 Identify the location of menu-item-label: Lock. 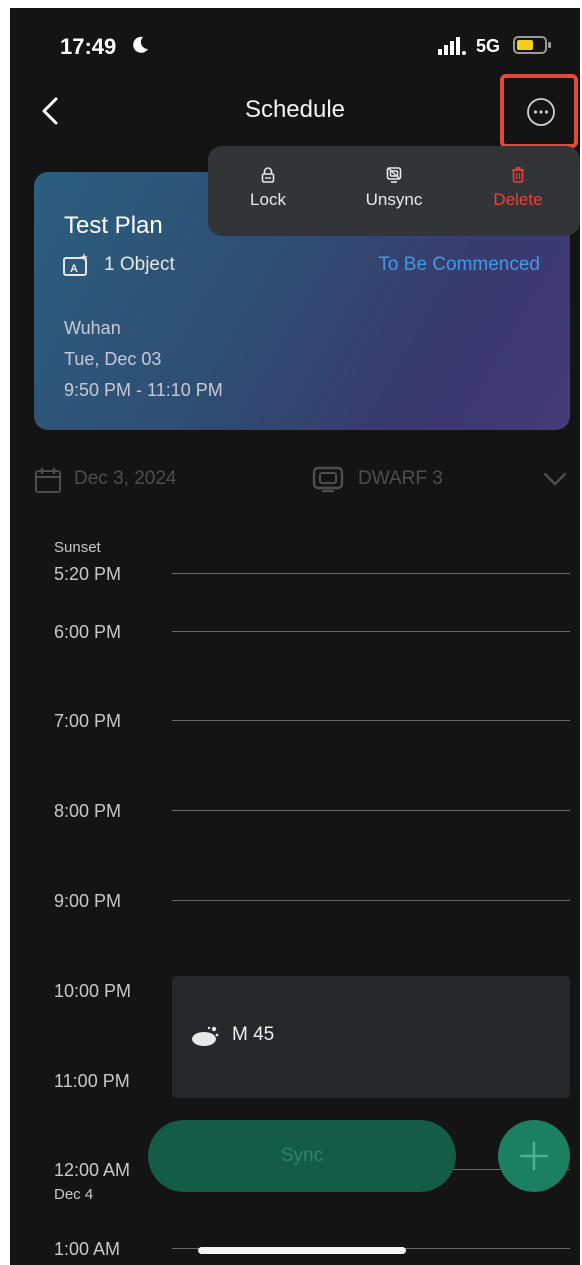
(268, 199).